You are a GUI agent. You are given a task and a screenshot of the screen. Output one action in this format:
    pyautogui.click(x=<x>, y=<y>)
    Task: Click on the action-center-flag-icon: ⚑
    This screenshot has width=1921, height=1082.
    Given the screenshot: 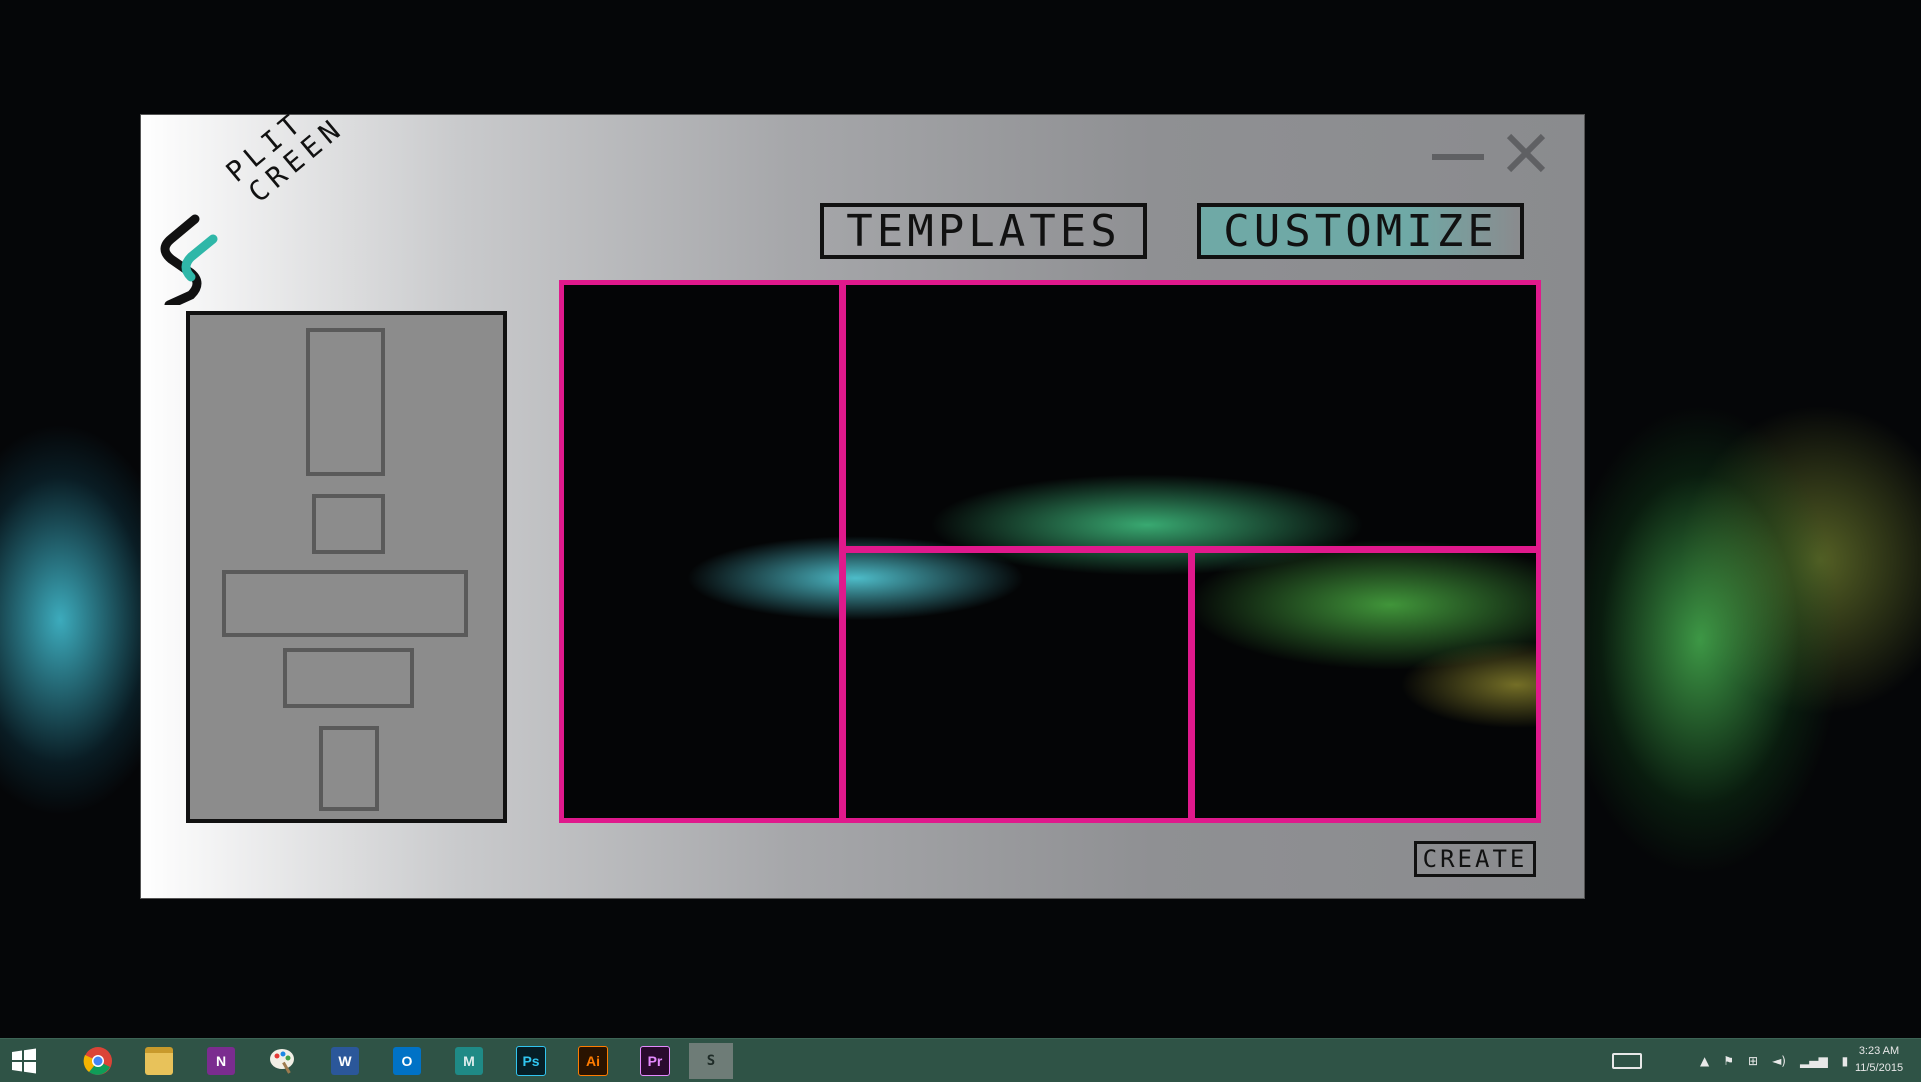 What is the action you would take?
    pyautogui.click(x=1728, y=1061)
    